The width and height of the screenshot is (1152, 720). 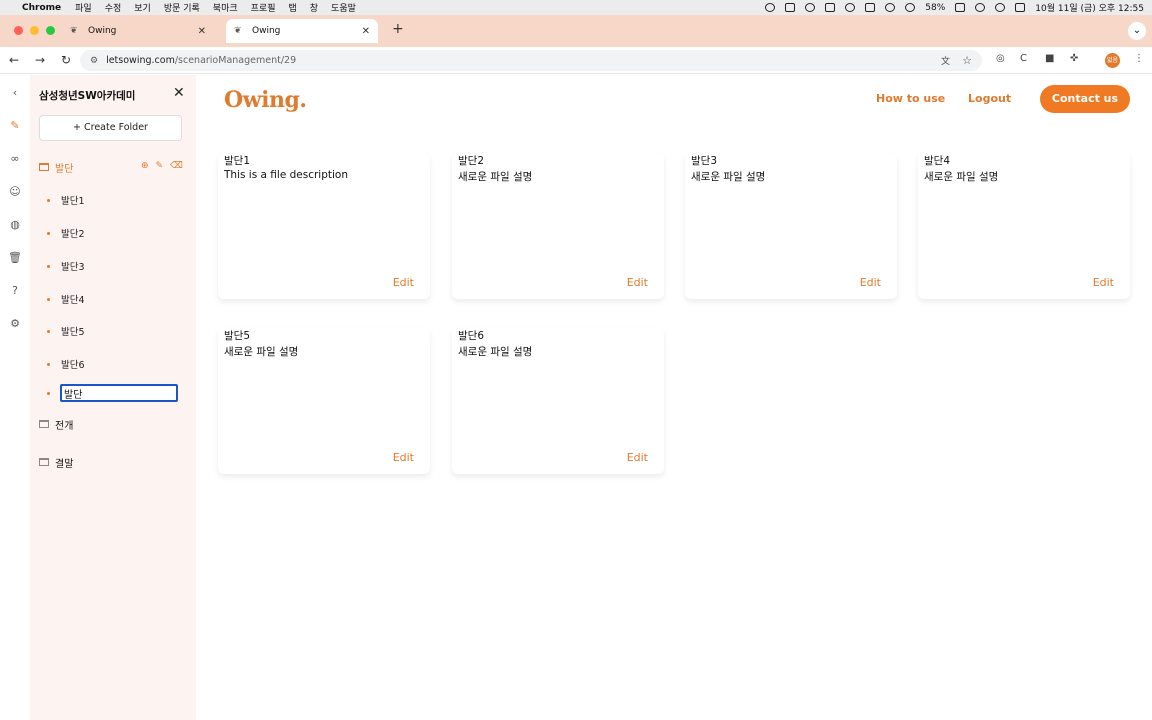 What do you see at coordinates (263, 7) in the screenshot?
I see `menu-profiles: 프로필` at bounding box center [263, 7].